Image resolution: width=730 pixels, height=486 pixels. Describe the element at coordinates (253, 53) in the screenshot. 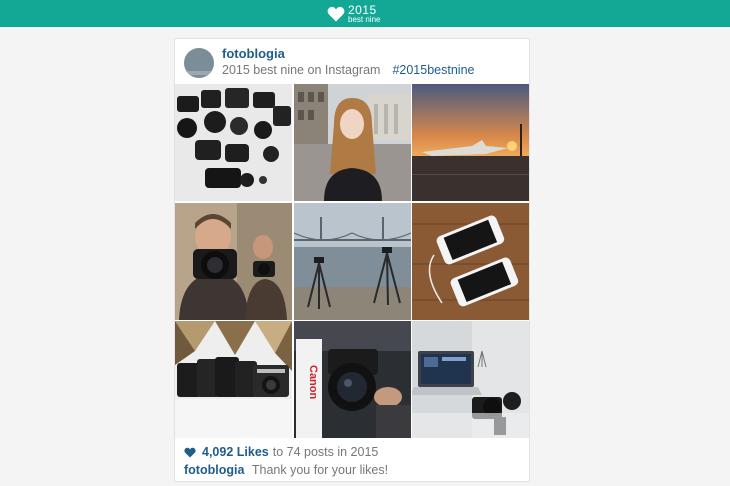

I see `profile-username: fotoblogia` at that location.